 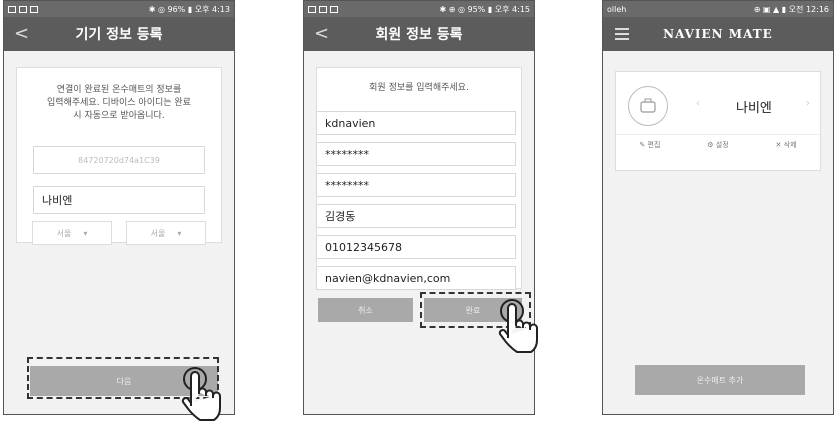 I want to click on close-icon: ✕, so click(x=778, y=145).